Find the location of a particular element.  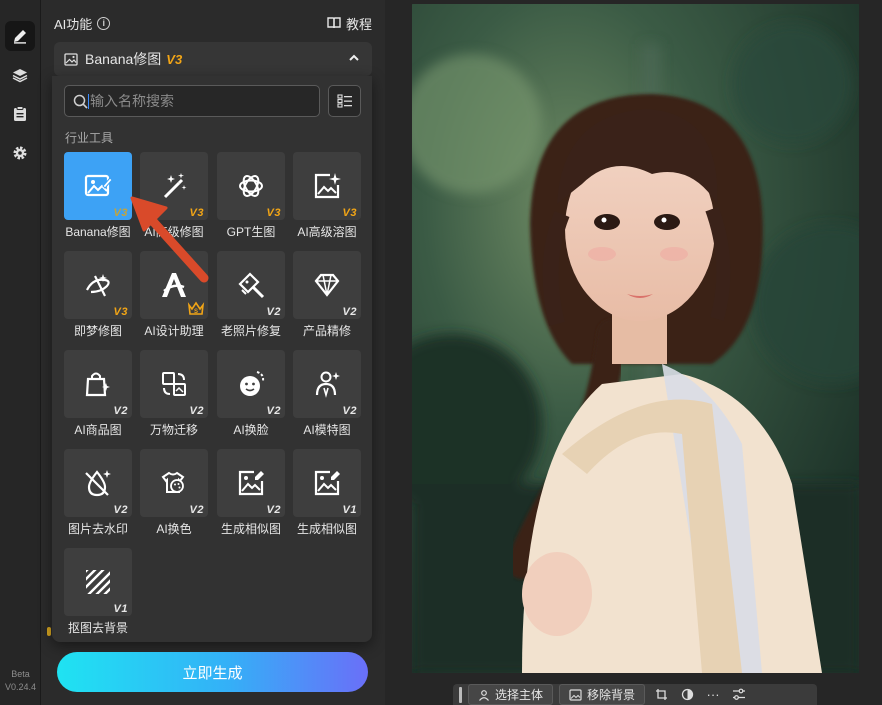

version-label: Beta V0.24.4 is located at coordinates (20, 681).